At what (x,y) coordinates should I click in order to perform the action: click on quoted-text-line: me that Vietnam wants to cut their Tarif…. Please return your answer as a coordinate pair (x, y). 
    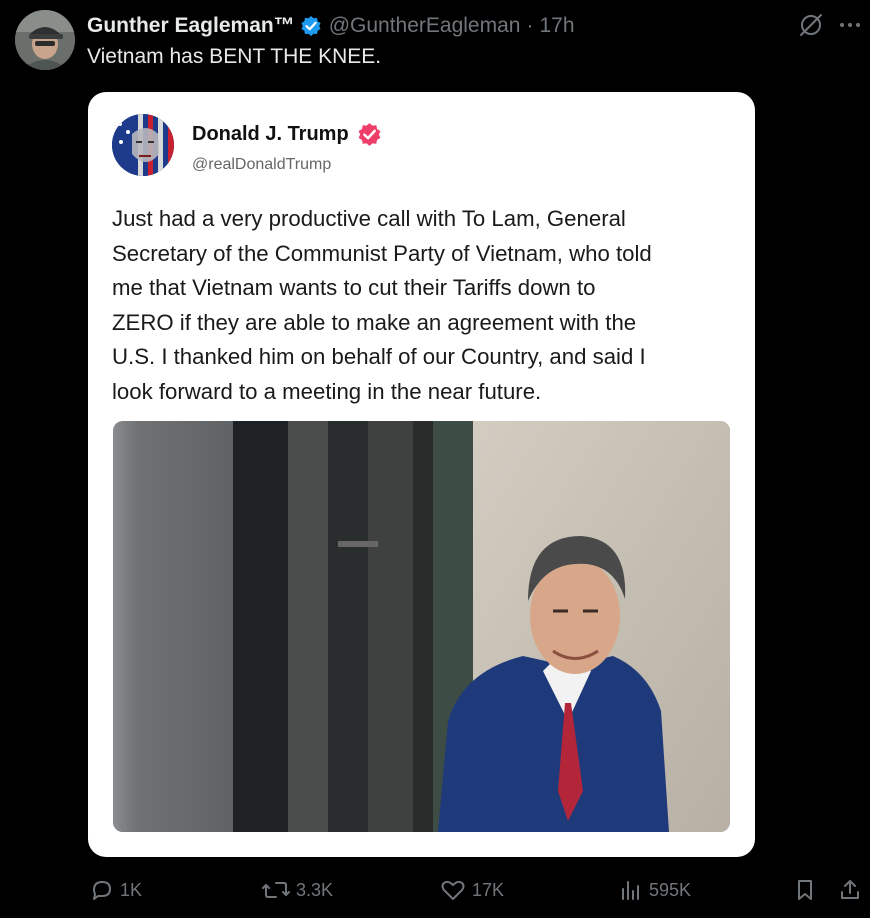
    Looking at the image, I should click on (354, 287).